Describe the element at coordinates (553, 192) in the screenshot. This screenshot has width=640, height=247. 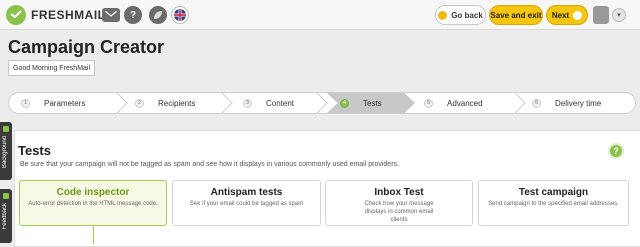
I see `card-title: Test campaign` at that location.